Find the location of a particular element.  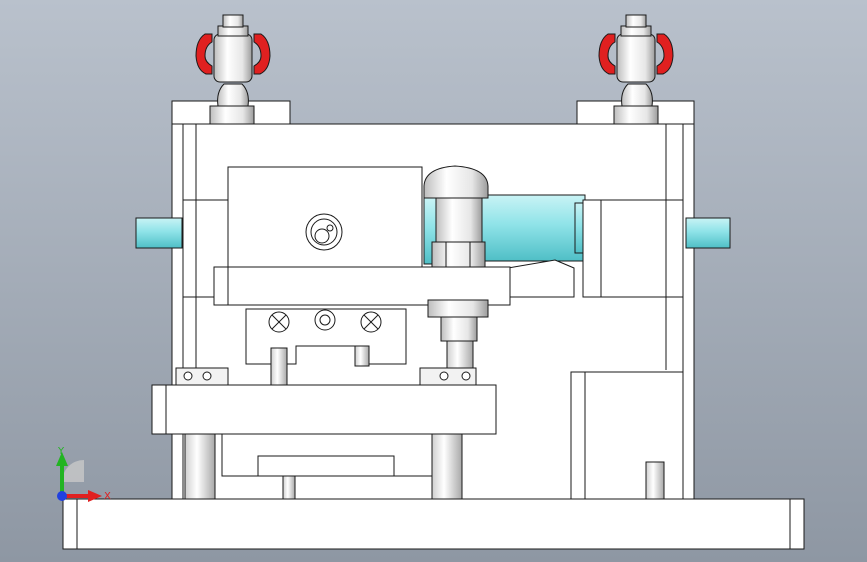

y-axis-label: Y is located at coordinates (61, 451).